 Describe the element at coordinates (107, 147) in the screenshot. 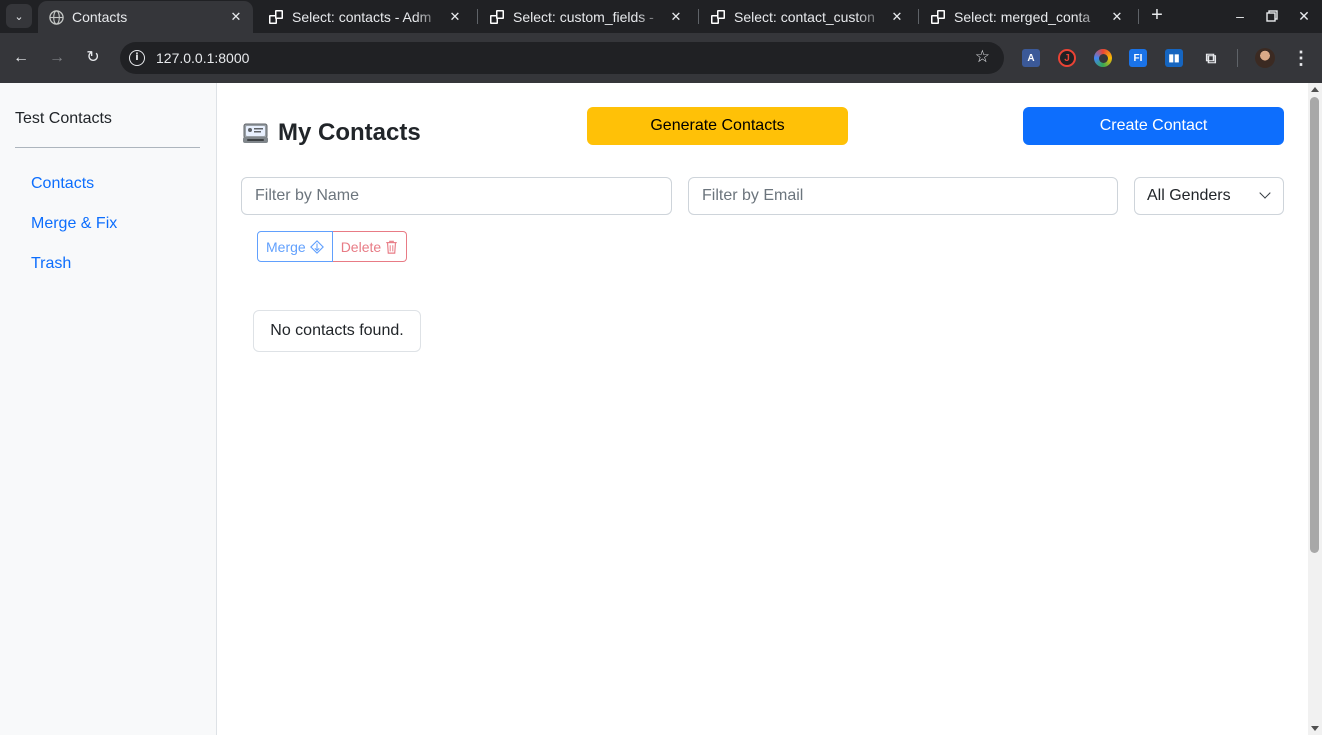

I see `sidebar-divider` at that location.